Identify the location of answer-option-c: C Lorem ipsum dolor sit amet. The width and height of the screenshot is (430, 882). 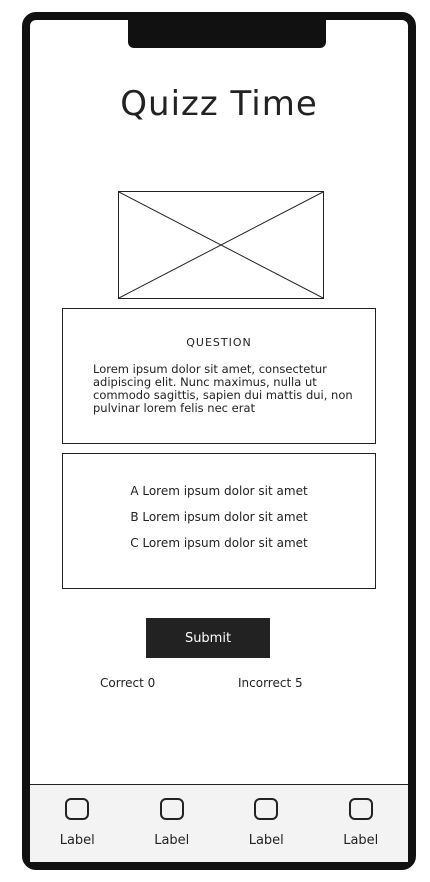
(219, 543).